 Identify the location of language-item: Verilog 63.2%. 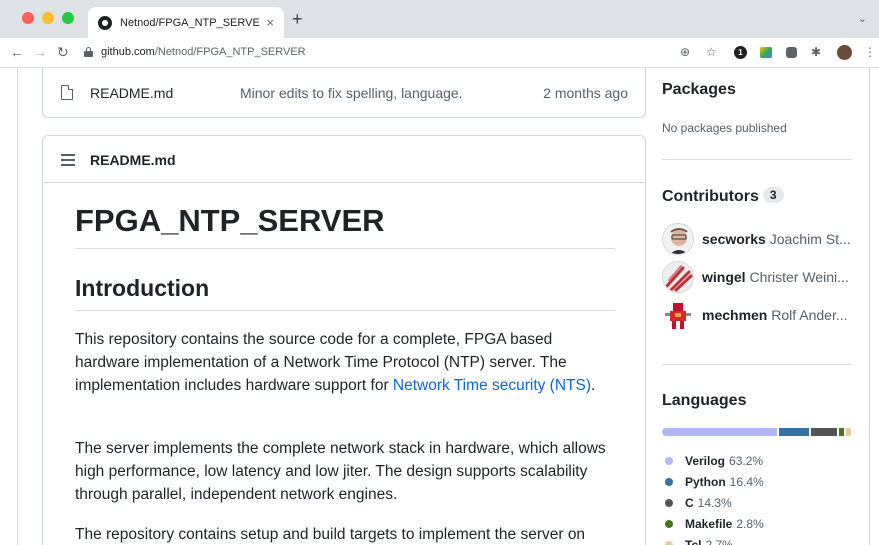
(714, 461).